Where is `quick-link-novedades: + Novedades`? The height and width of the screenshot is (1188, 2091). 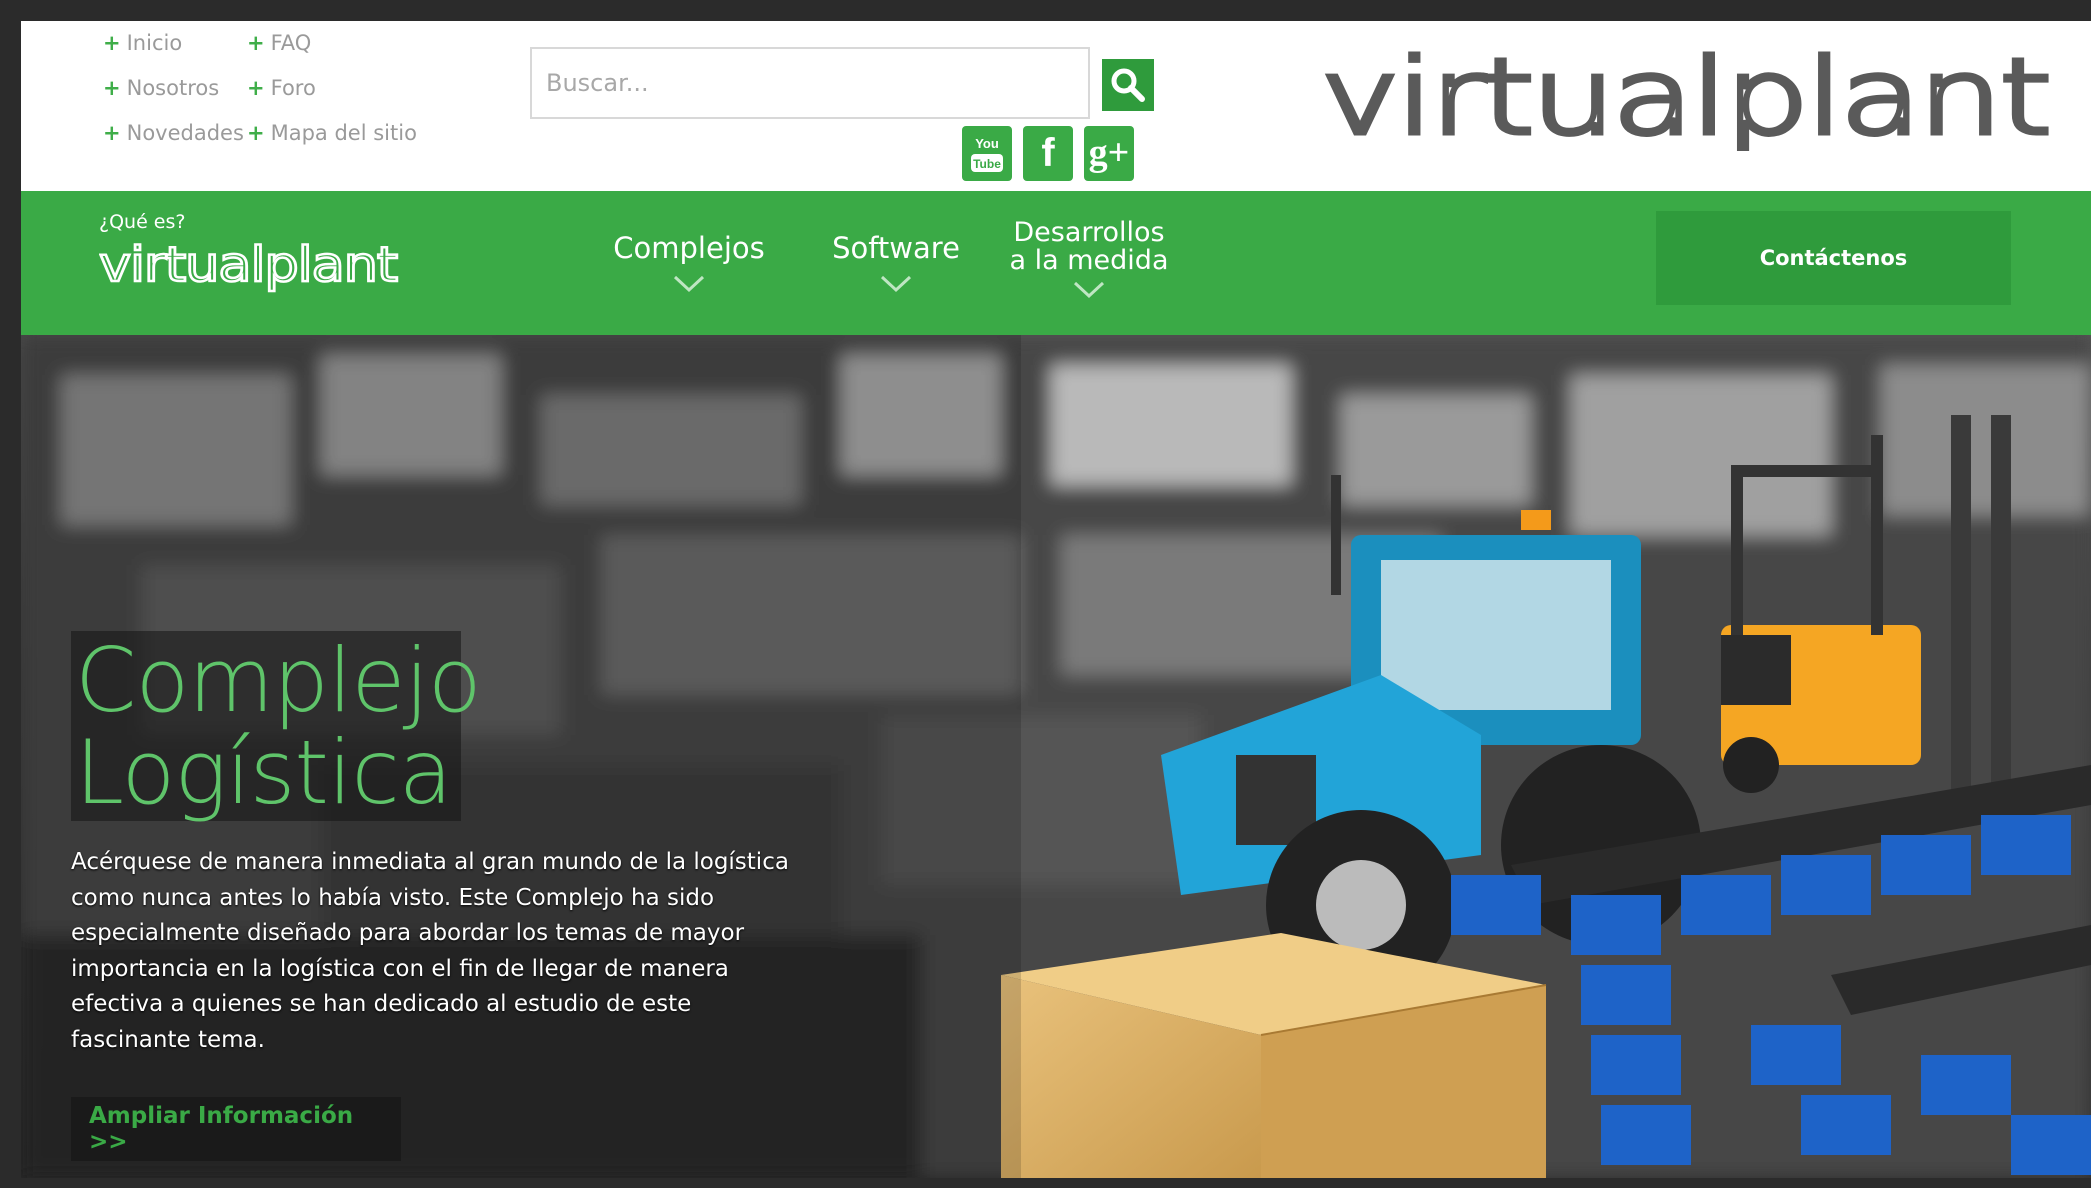
quick-link-novedades: + Novedades is located at coordinates (173, 133).